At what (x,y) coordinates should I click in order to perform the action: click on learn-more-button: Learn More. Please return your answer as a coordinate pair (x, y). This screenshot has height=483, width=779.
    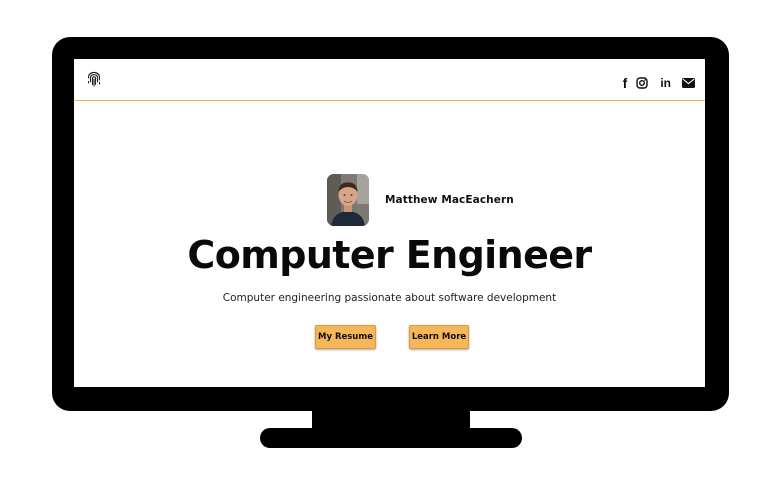
    Looking at the image, I should click on (439, 337).